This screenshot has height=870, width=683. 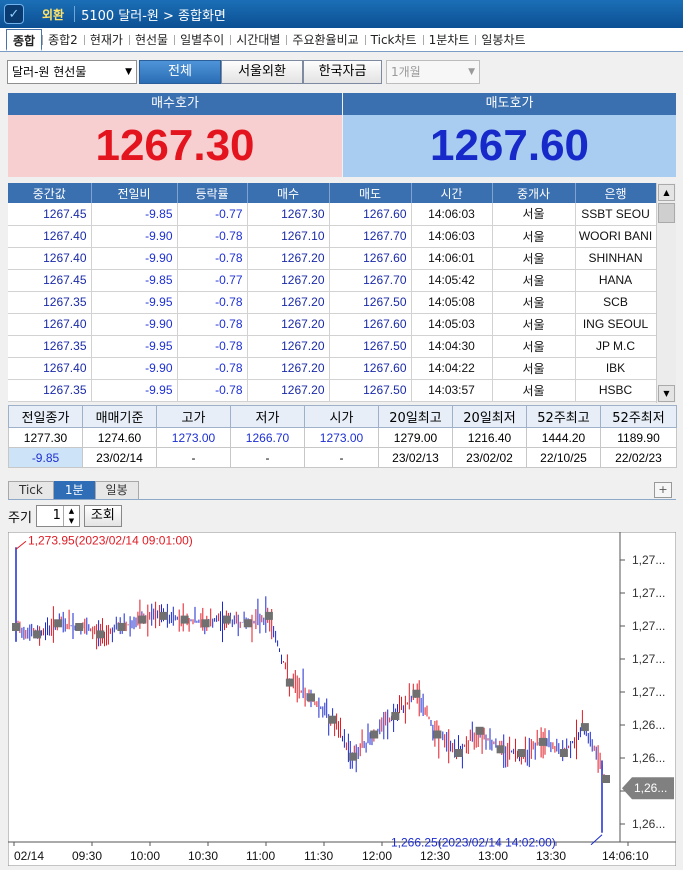 I want to click on cell-time: 14:03:57, so click(x=452, y=390).